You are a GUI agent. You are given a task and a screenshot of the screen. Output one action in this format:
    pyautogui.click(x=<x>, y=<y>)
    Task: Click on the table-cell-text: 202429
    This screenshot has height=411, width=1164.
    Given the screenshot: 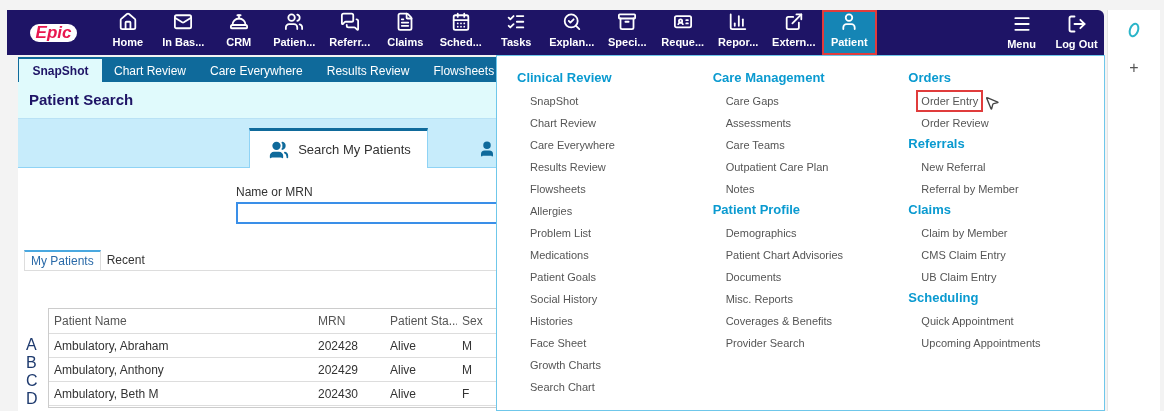 What is the action you would take?
    pyautogui.click(x=338, y=370)
    